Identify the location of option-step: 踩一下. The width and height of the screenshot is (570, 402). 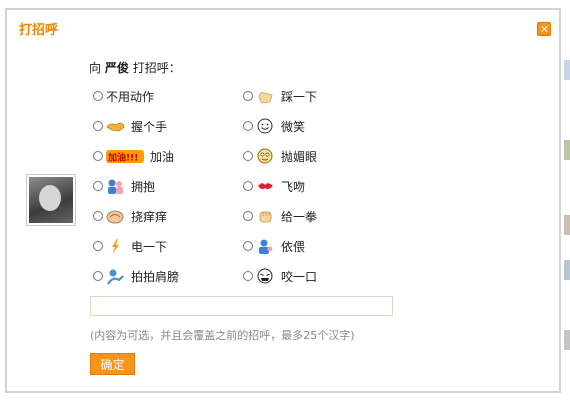
(280, 96).